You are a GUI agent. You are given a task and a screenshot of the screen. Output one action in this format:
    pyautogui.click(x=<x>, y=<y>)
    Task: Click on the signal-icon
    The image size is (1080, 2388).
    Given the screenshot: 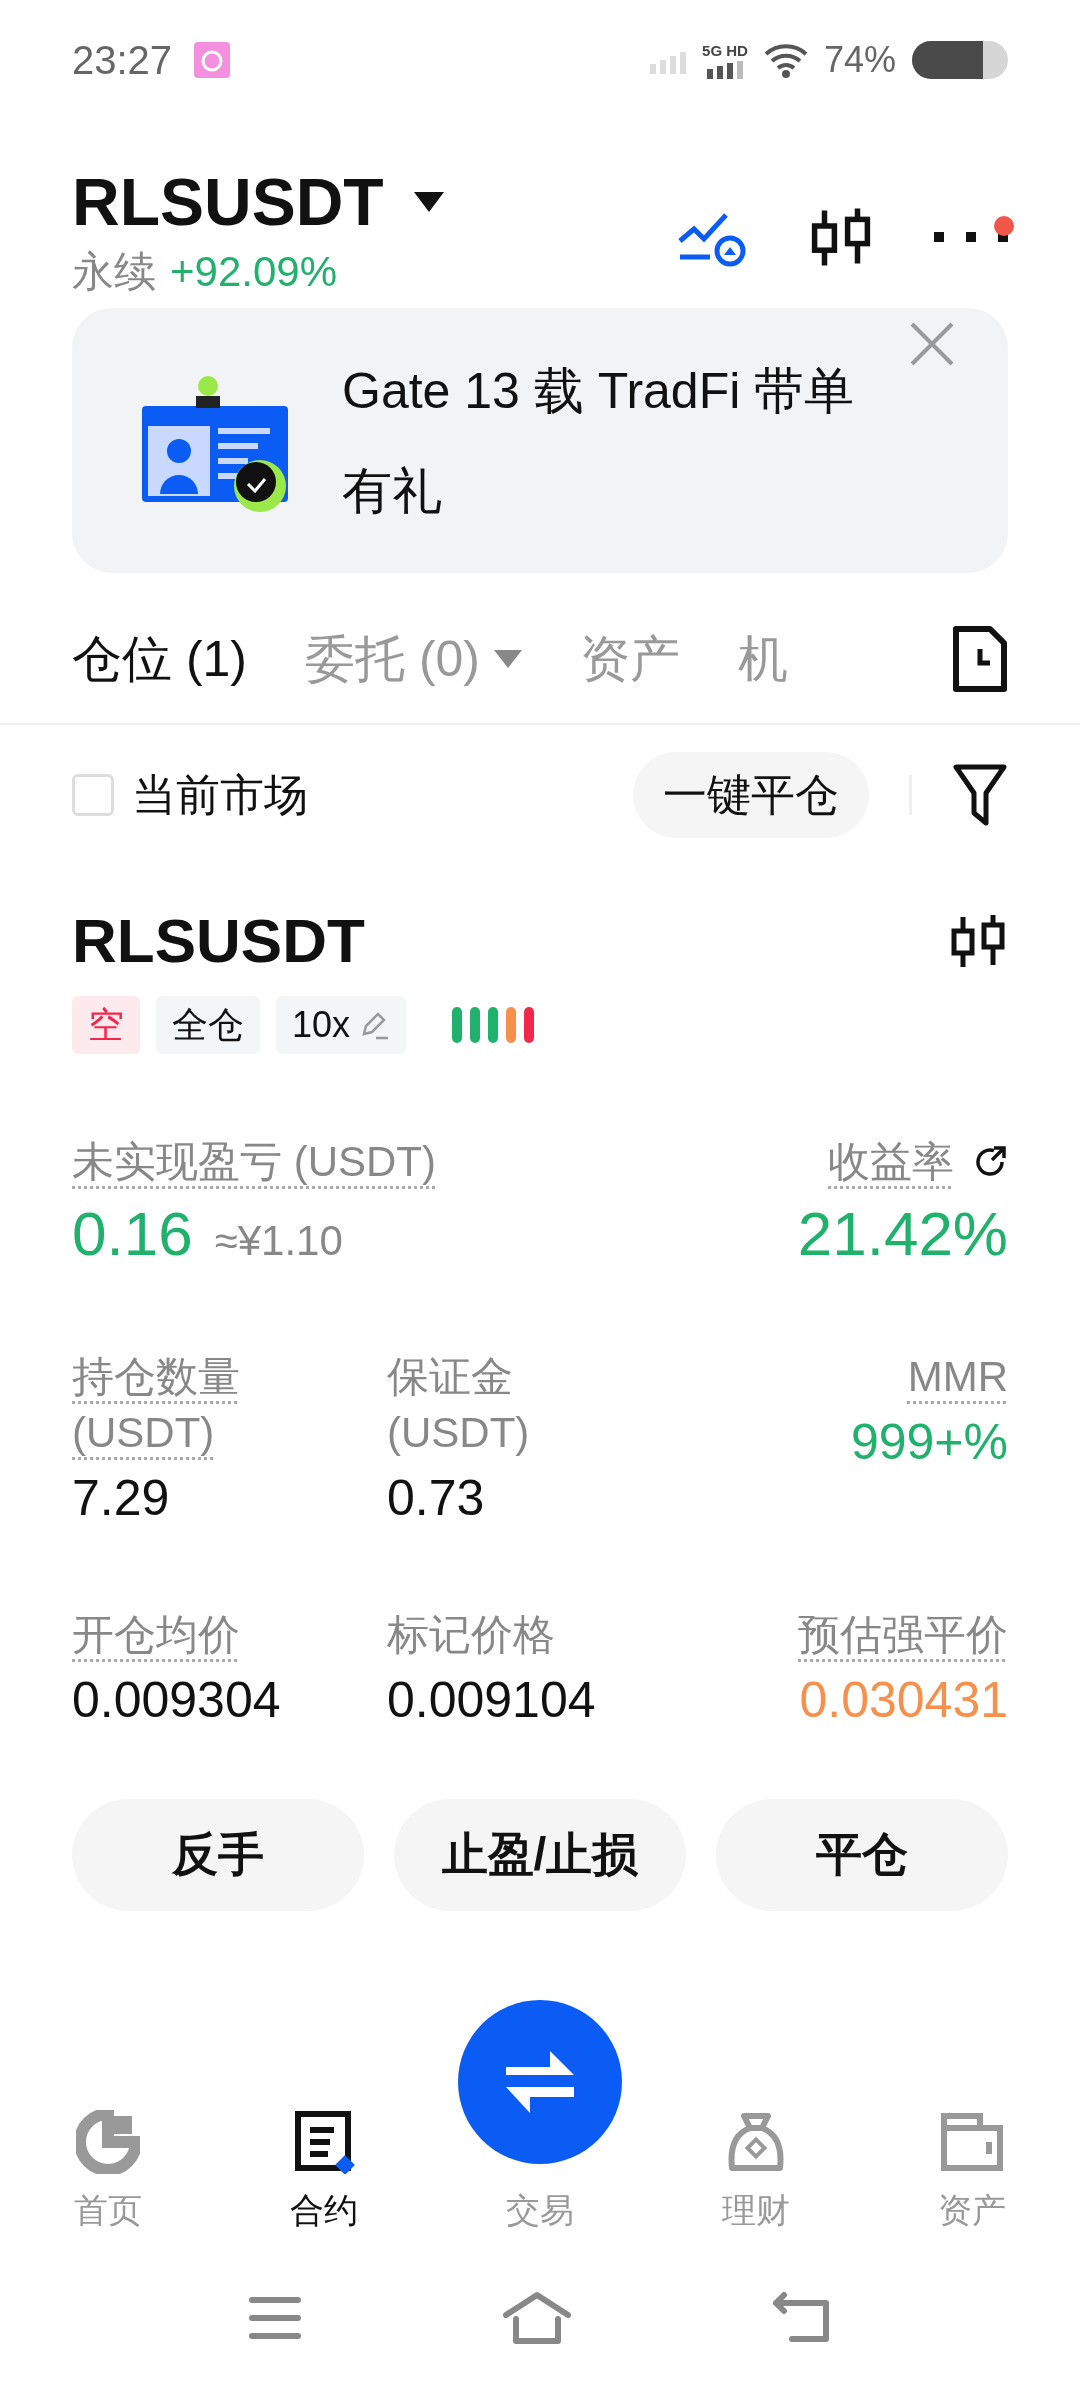 What is the action you would take?
    pyautogui.click(x=725, y=69)
    